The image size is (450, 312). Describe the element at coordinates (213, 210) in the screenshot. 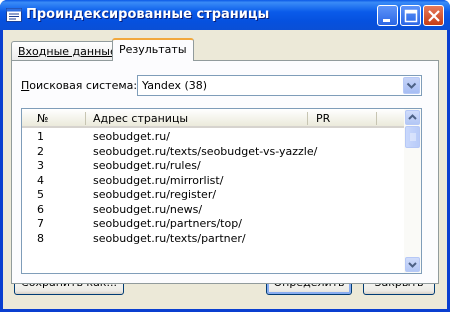

I see `list-item: 6 seobudget.ru/news/` at that location.